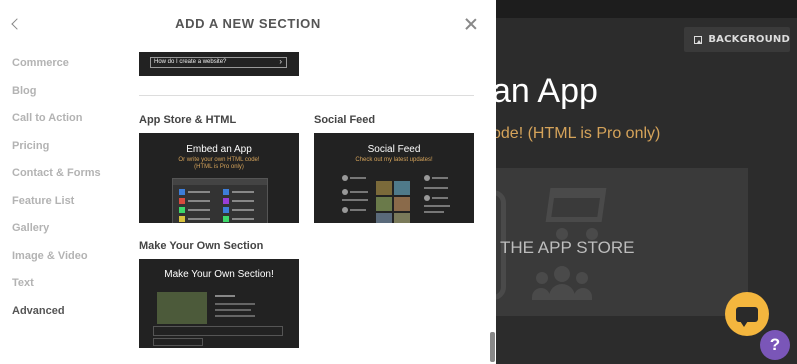 This screenshot has width=797, height=364. What do you see at coordinates (220, 200) in the screenshot?
I see `app-store-mockup` at bounding box center [220, 200].